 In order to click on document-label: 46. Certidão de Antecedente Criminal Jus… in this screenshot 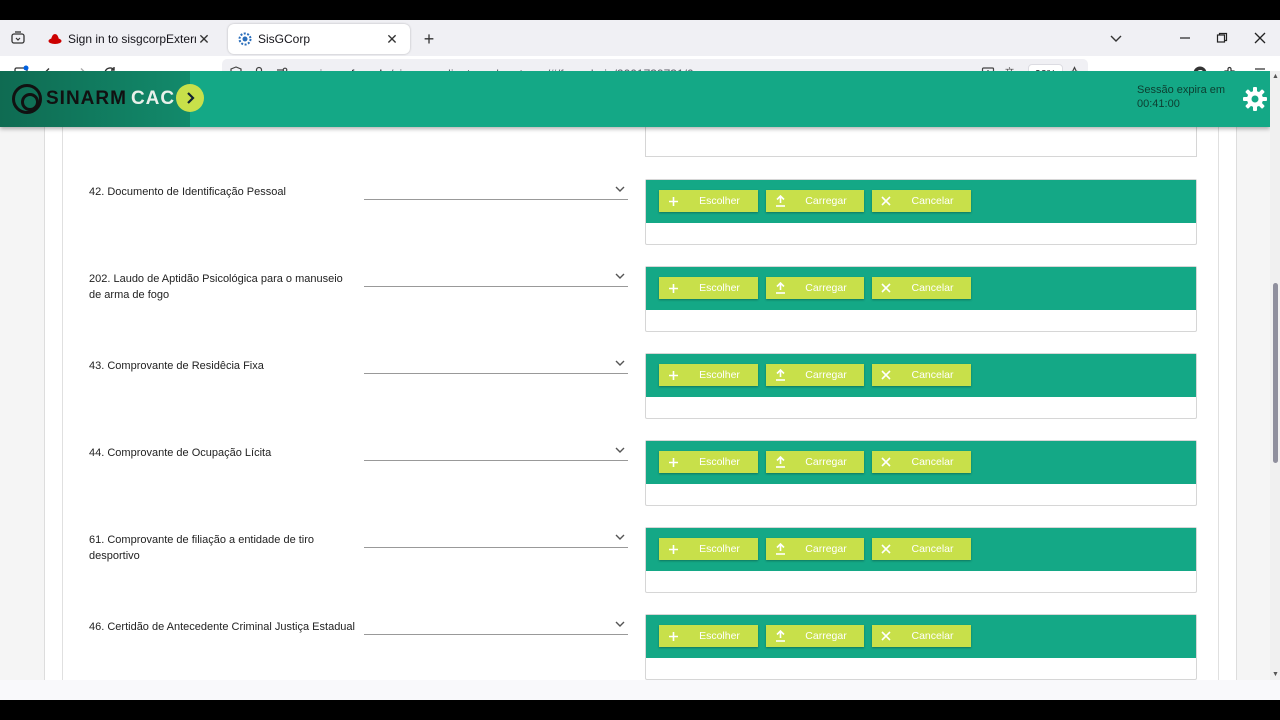, I will do `click(222, 627)`.